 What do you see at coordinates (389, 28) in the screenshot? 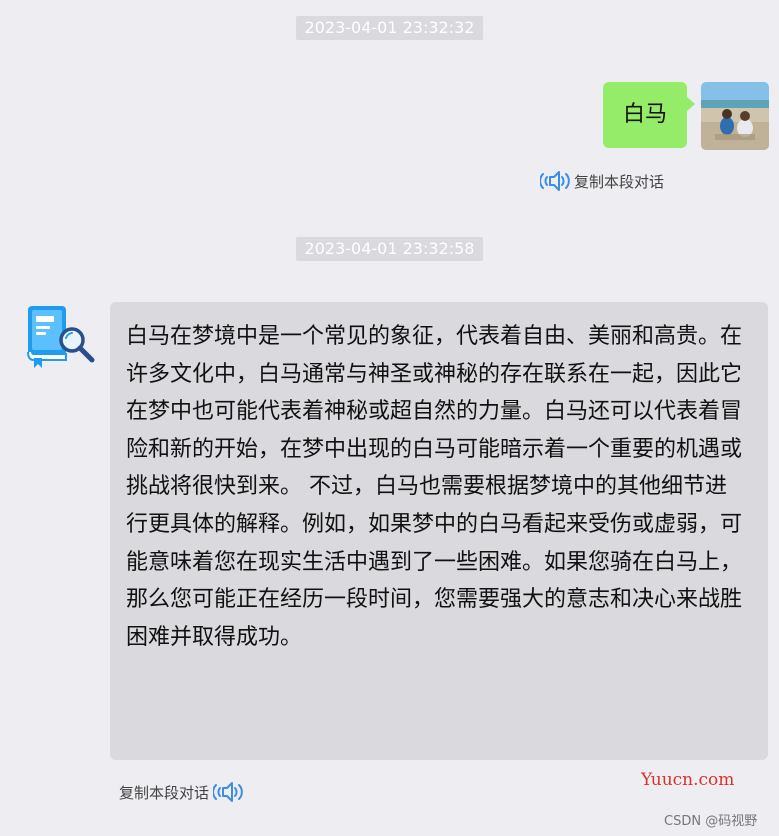
I see `message-timestamp: 2023-04-01 23:32:32` at bounding box center [389, 28].